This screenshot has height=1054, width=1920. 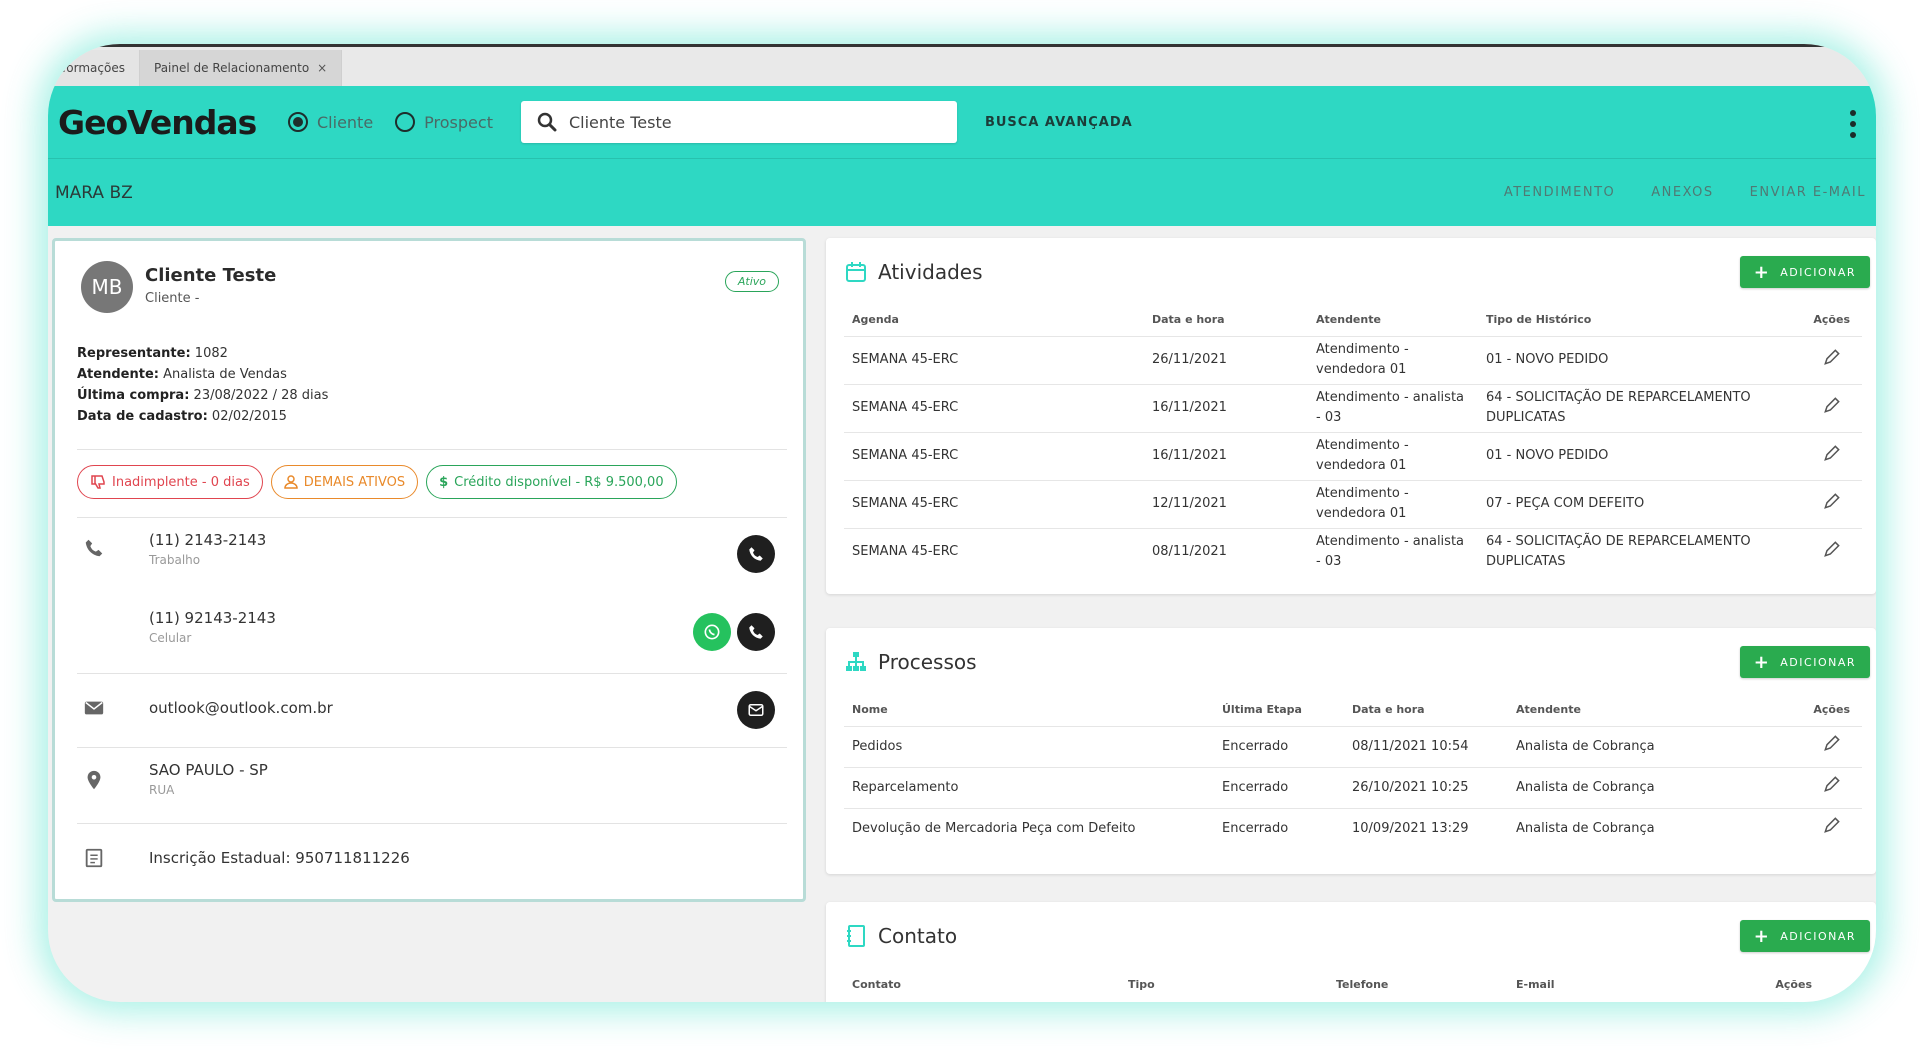 I want to click on send-email-button, so click(x=756, y=710).